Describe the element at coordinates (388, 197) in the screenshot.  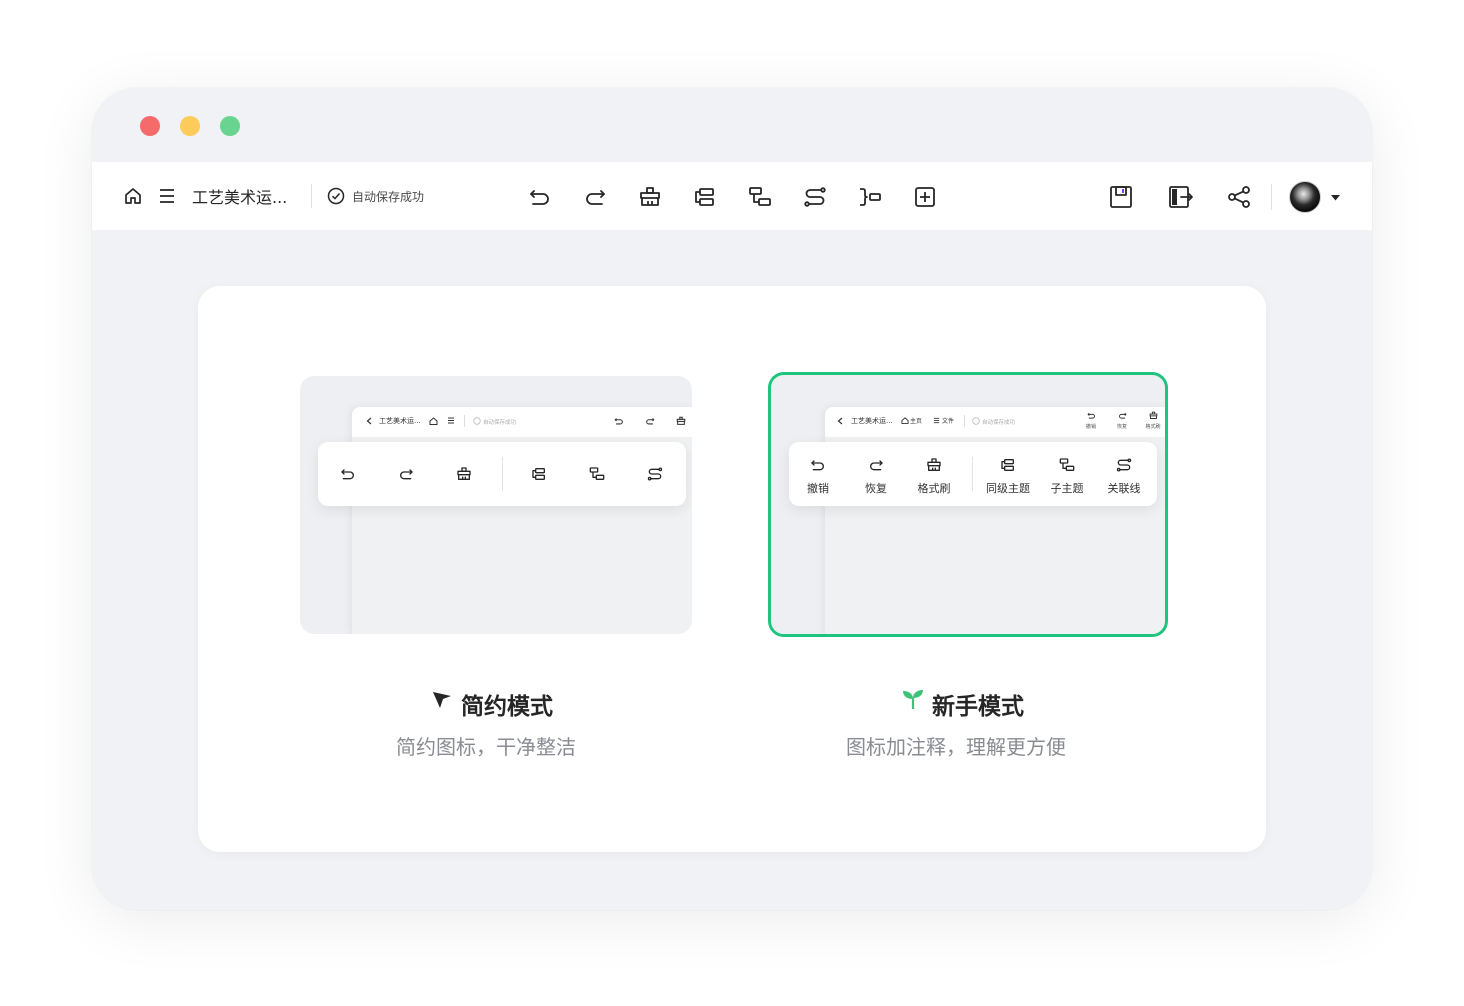
I see `autosave-status: 自动保存成功` at that location.